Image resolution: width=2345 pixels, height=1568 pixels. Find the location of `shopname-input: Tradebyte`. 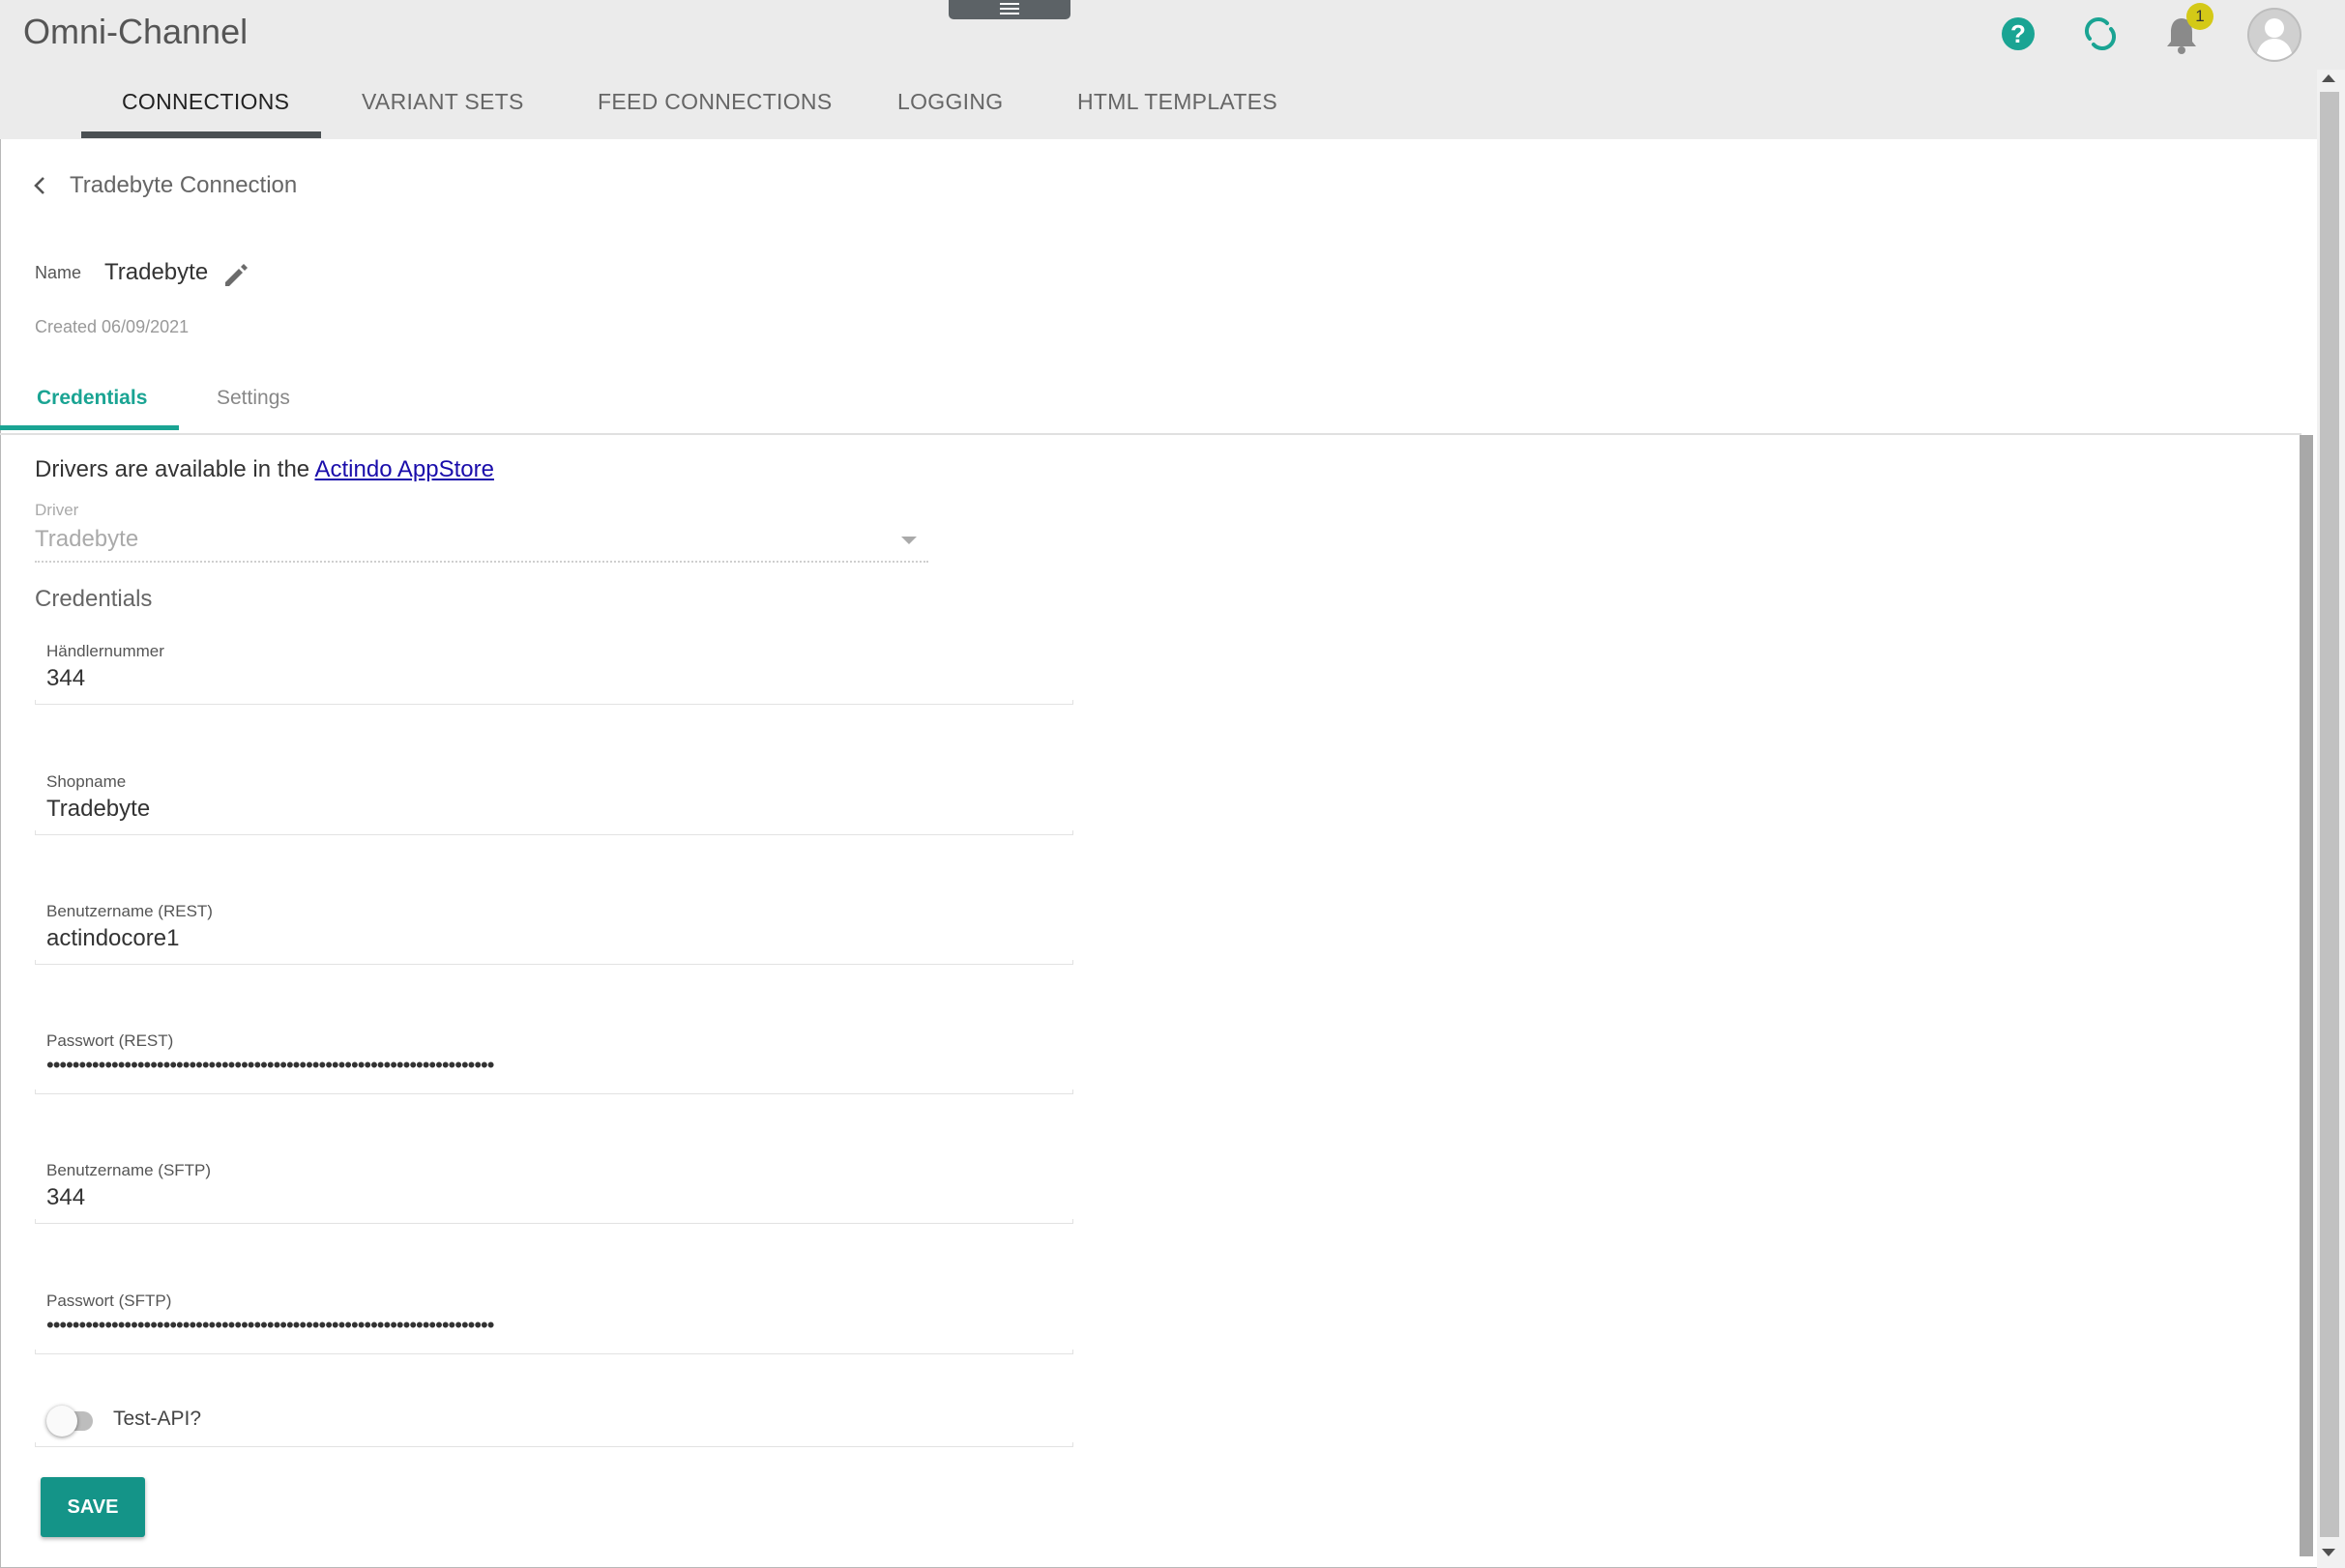

shopname-input: Tradebyte is located at coordinates (98, 809).